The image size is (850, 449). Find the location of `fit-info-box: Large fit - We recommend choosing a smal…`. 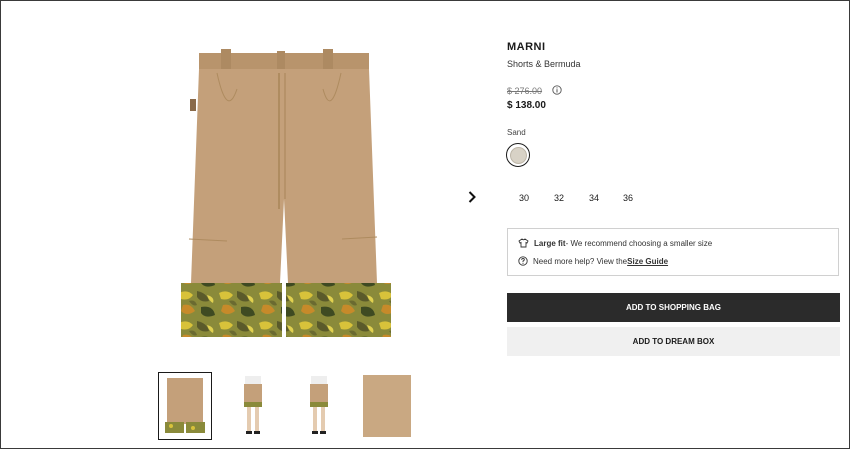

fit-info-box: Large fit - We recommend choosing a smal… is located at coordinates (673, 252).